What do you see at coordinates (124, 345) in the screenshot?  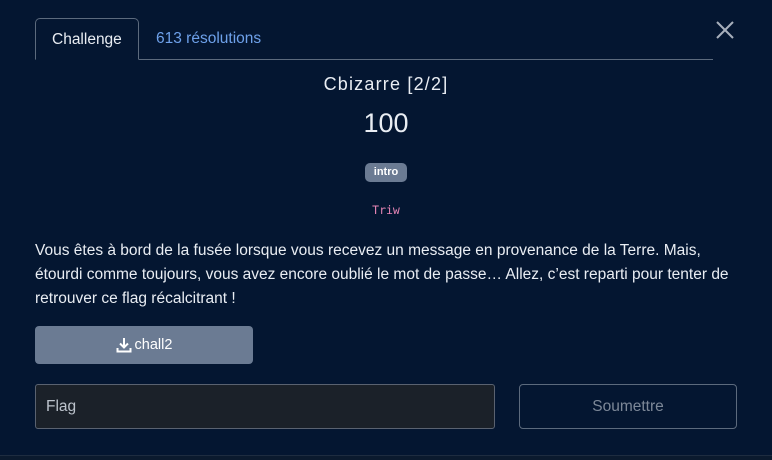 I see `download-icon` at bounding box center [124, 345].